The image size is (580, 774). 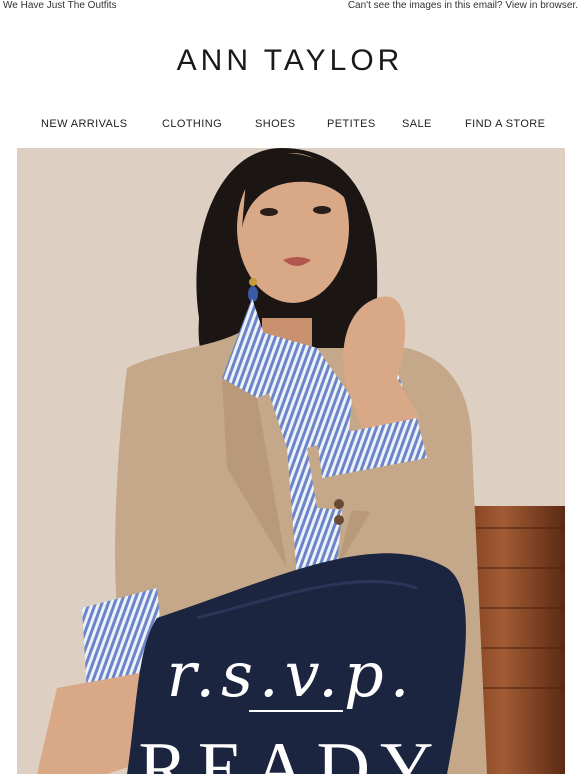 What do you see at coordinates (192, 124) in the screenshot?
I see `nav-item-clothing: CLOTHING` at bounding box center [192, 124].